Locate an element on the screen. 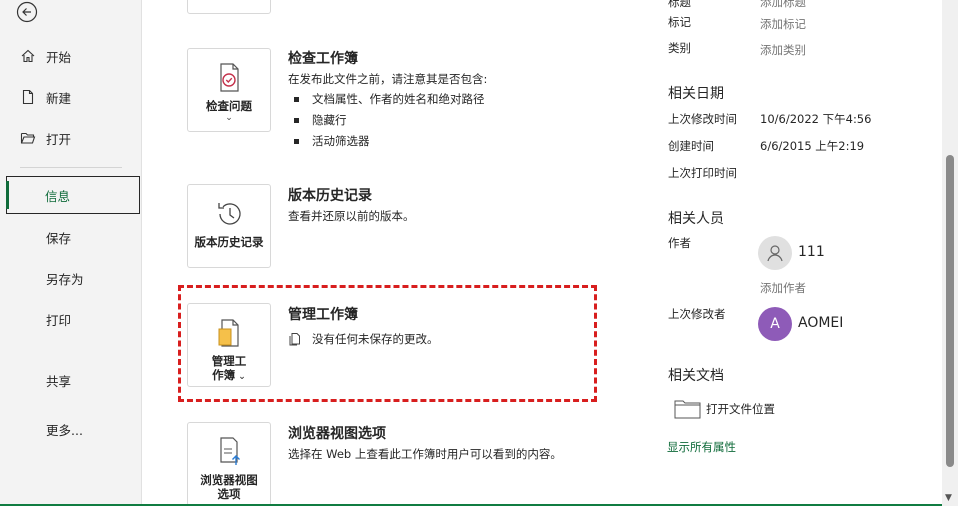 The height and width of the screenshot is (506, 958). modified-label: 上次修改时间 is located at coordinates (702, 119).